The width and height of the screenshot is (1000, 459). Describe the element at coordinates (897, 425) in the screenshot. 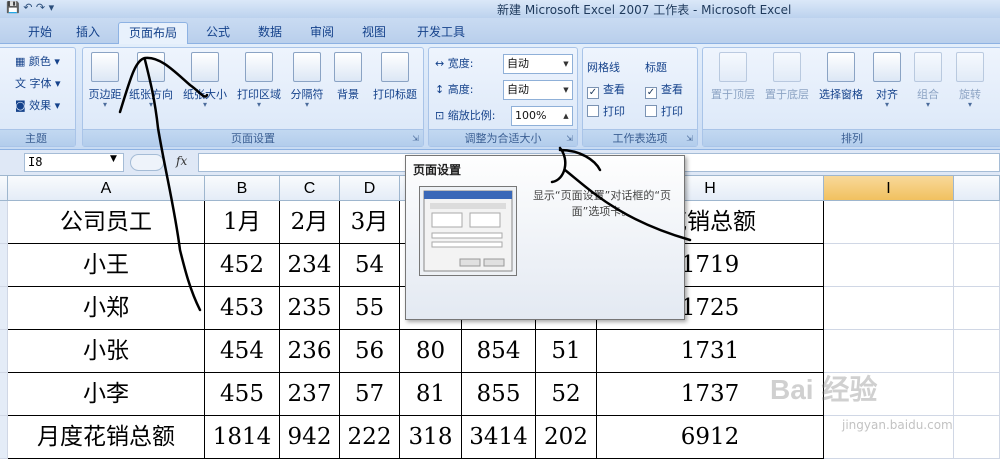

I see `watermark-url: jingyan.baidu.com` at that location.